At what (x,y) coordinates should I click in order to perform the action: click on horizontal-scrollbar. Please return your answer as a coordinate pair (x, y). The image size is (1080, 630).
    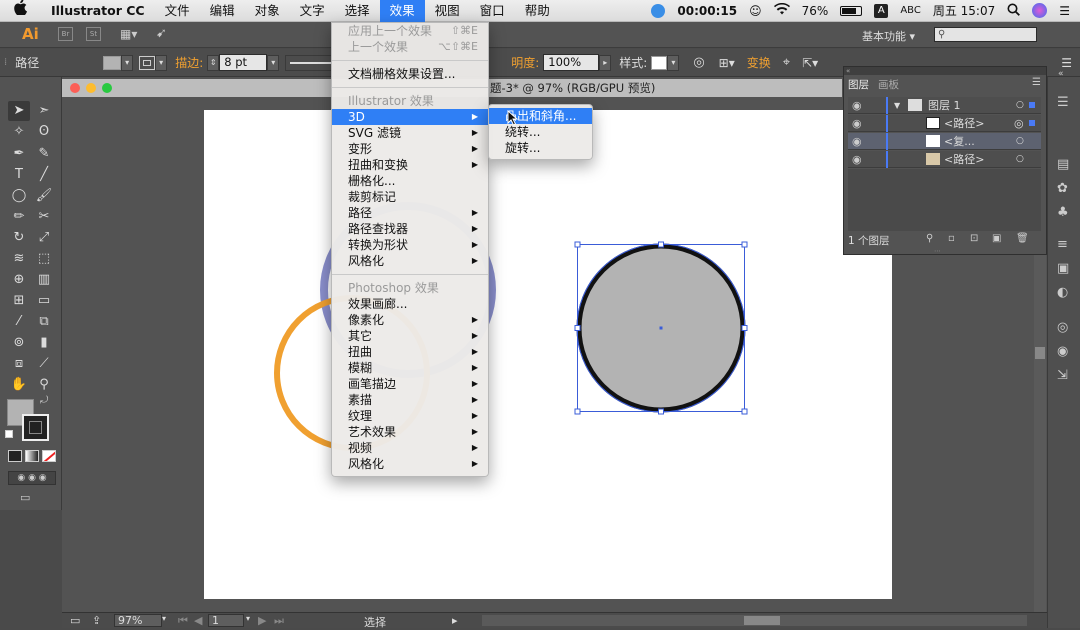
    Looking at the image, I should click on (754, 620).